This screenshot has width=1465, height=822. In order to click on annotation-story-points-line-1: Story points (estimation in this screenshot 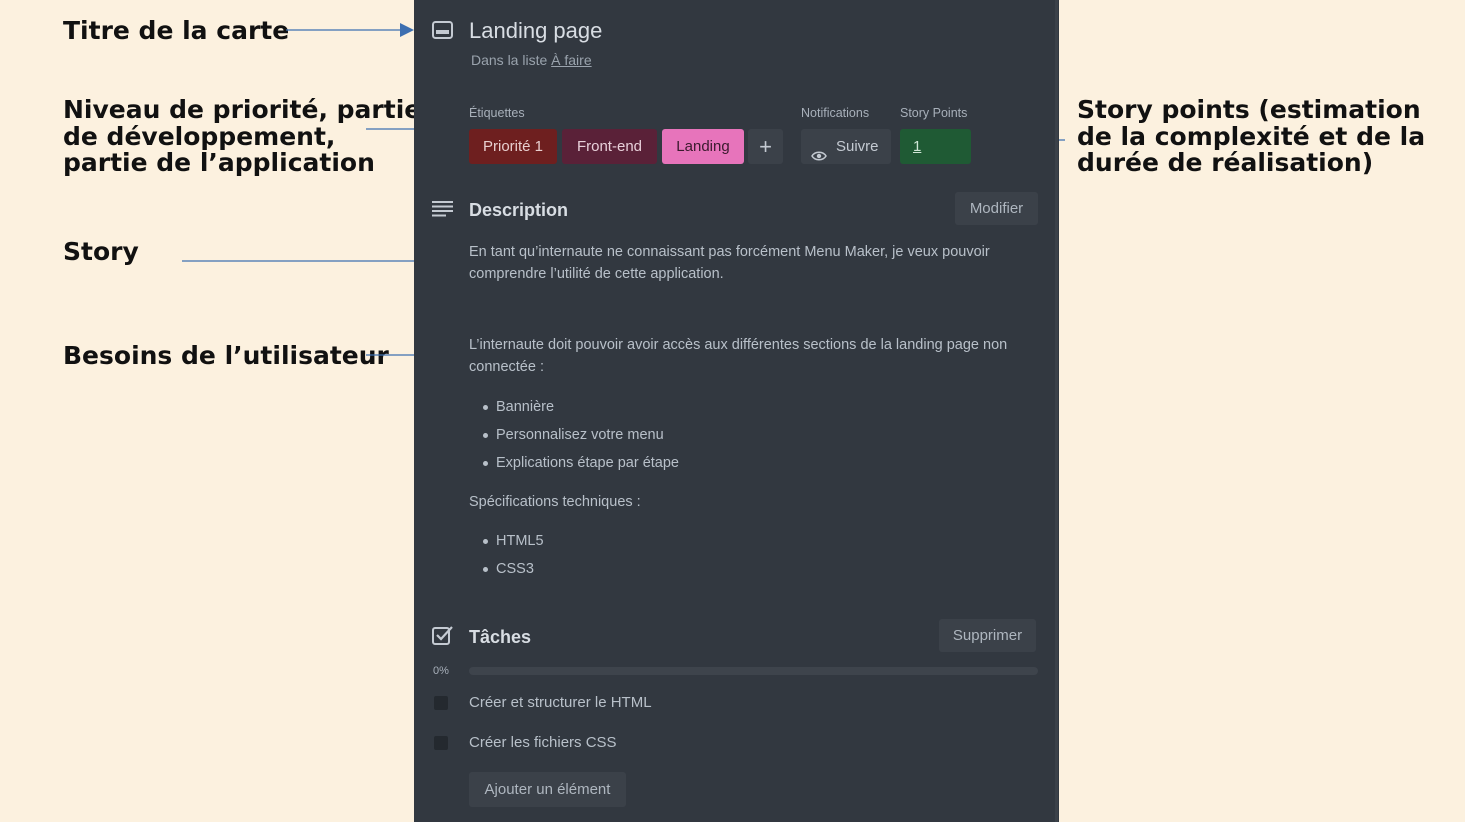, I will do `click(1249, 109)`.